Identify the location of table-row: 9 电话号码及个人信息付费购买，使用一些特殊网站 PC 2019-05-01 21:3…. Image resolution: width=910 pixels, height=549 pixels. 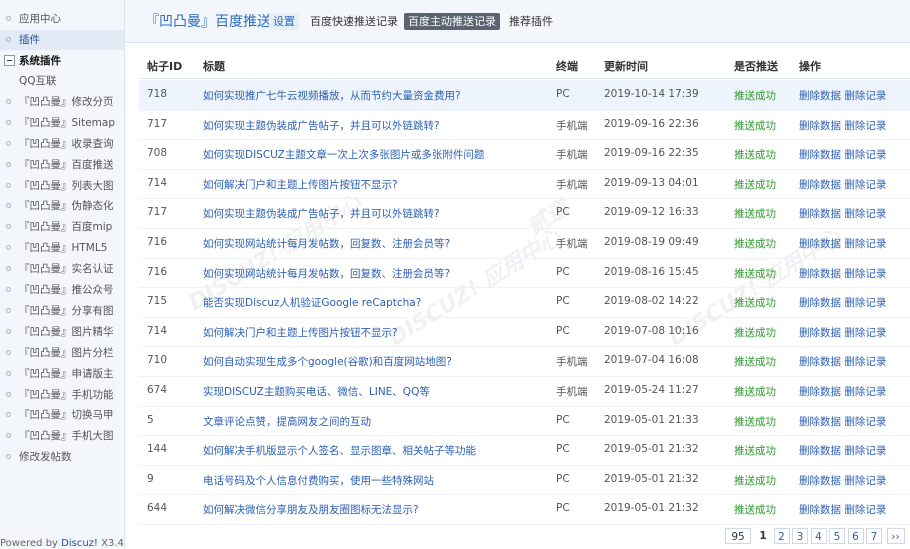
(524, 480).